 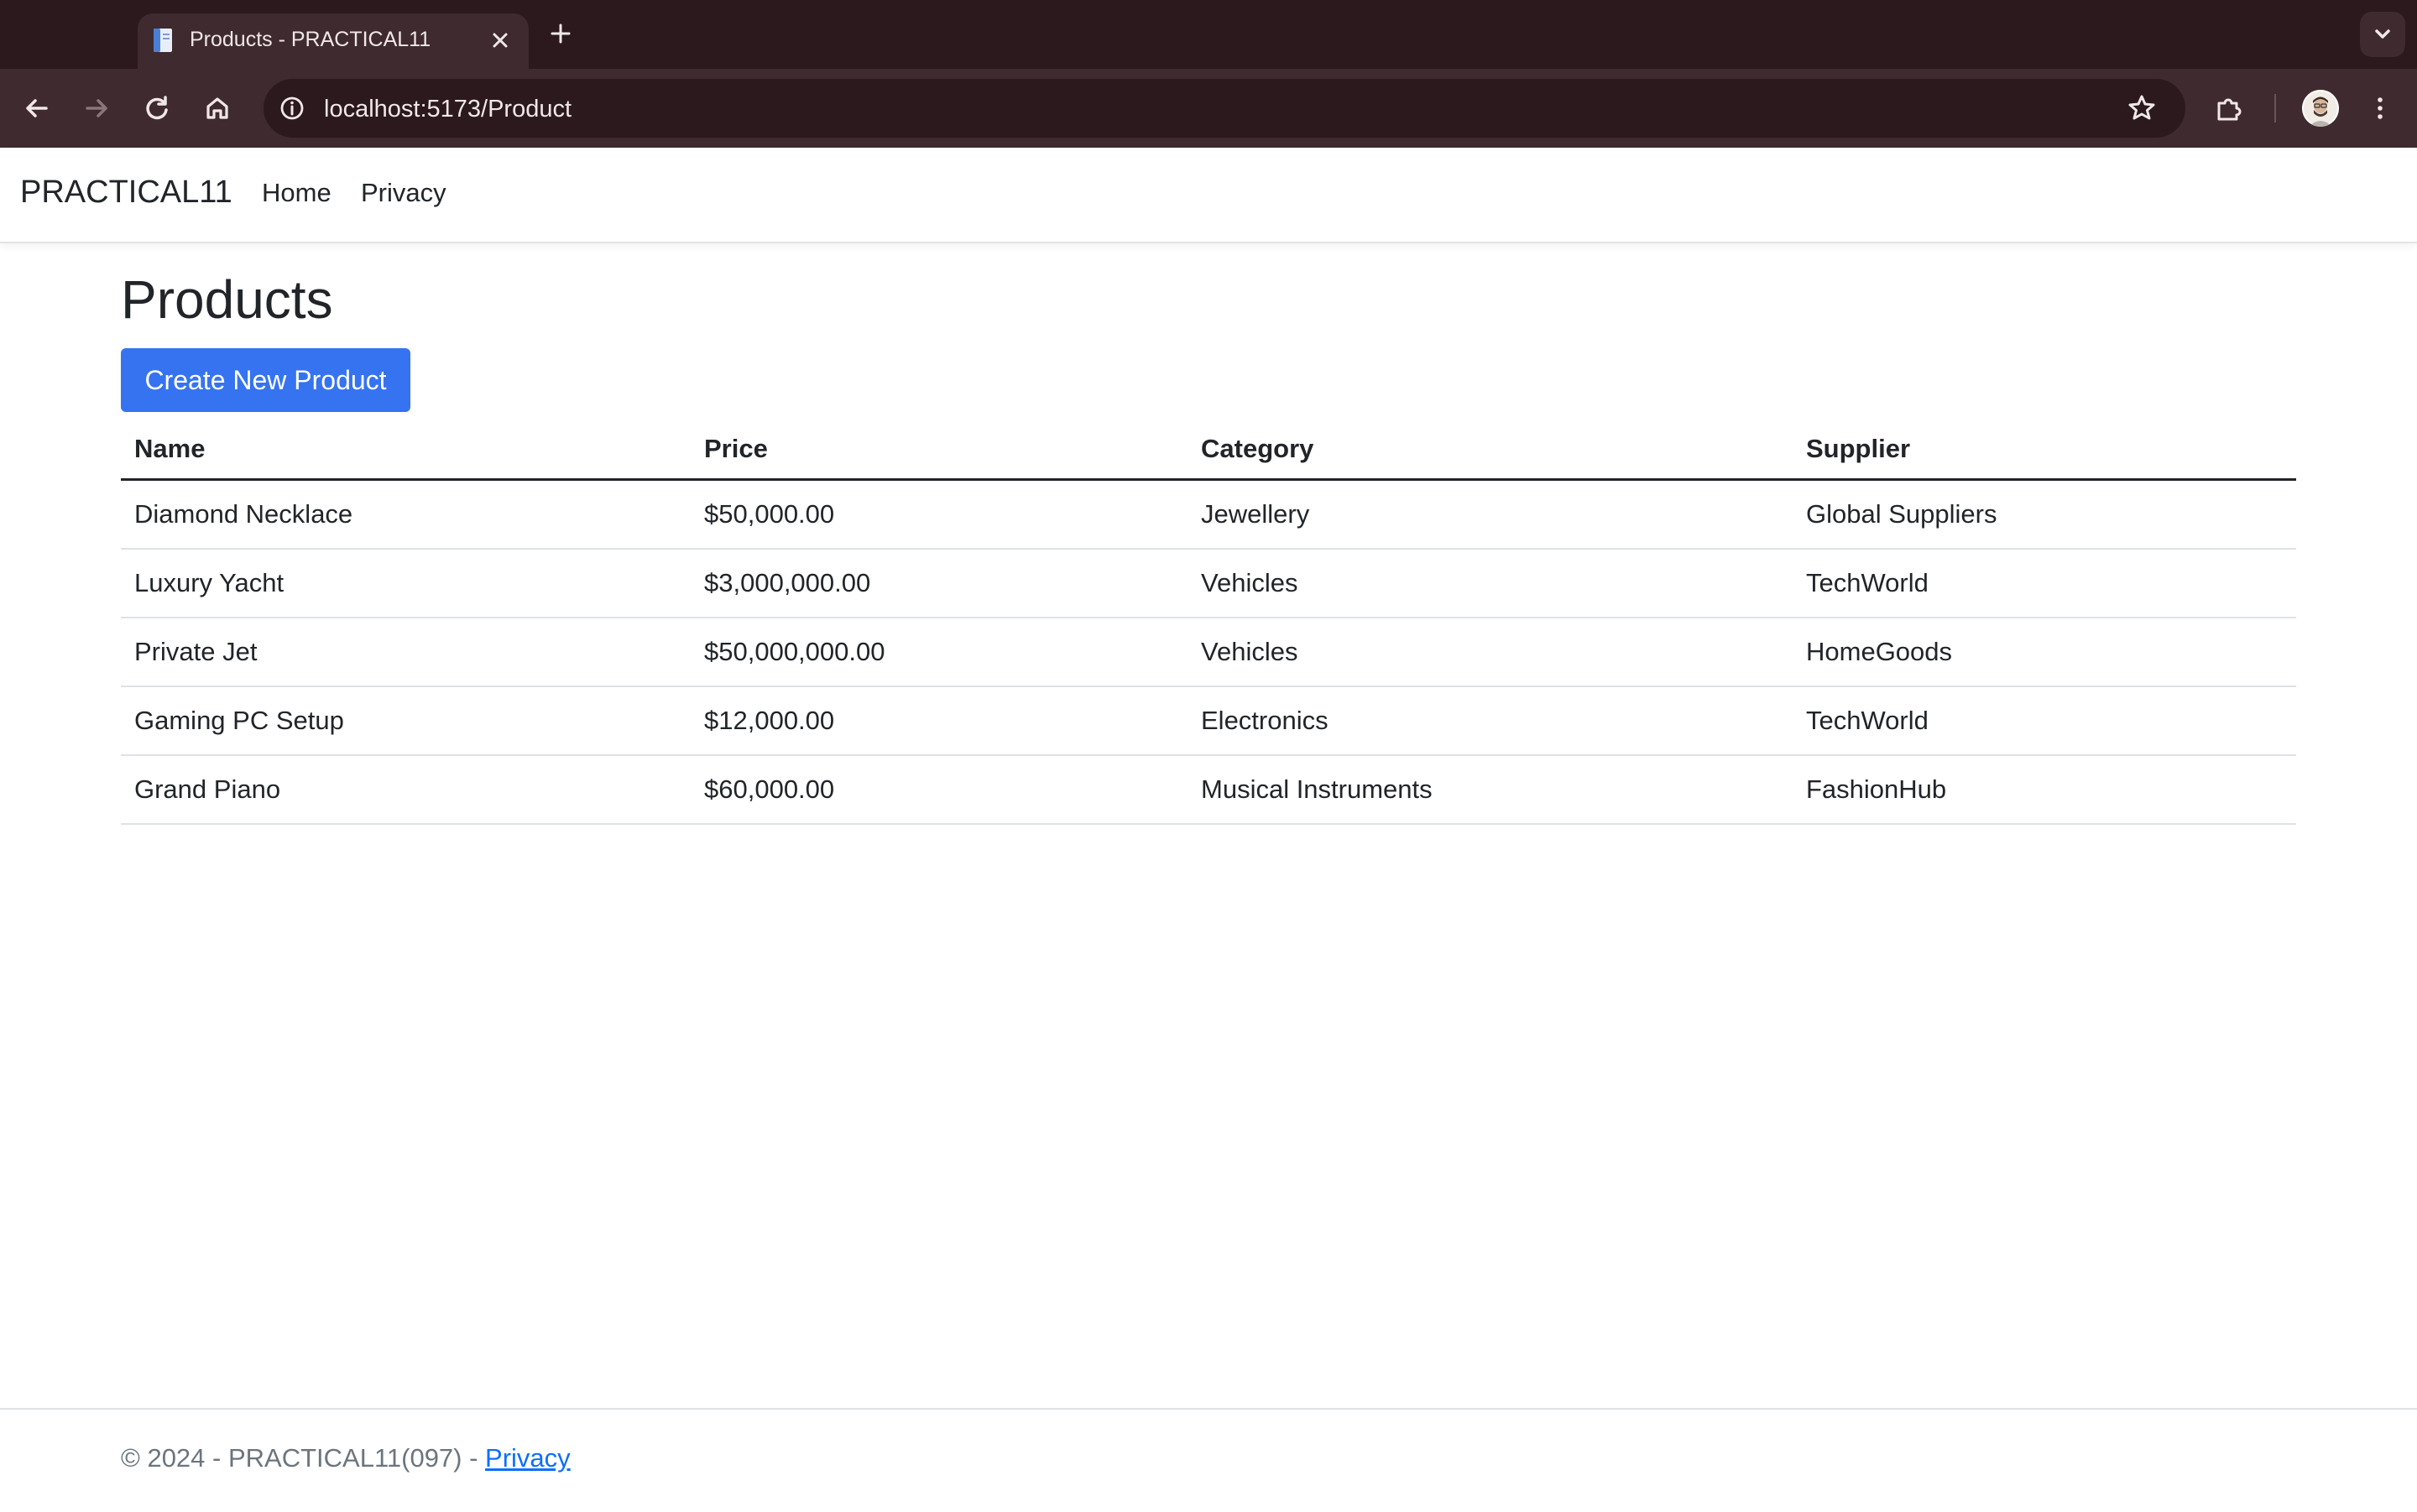 What do you see at coordinates (310, 39) in the screenshot?
I see `tab-title: Products - PRACTICAL11` at bounding box center [310, 39].